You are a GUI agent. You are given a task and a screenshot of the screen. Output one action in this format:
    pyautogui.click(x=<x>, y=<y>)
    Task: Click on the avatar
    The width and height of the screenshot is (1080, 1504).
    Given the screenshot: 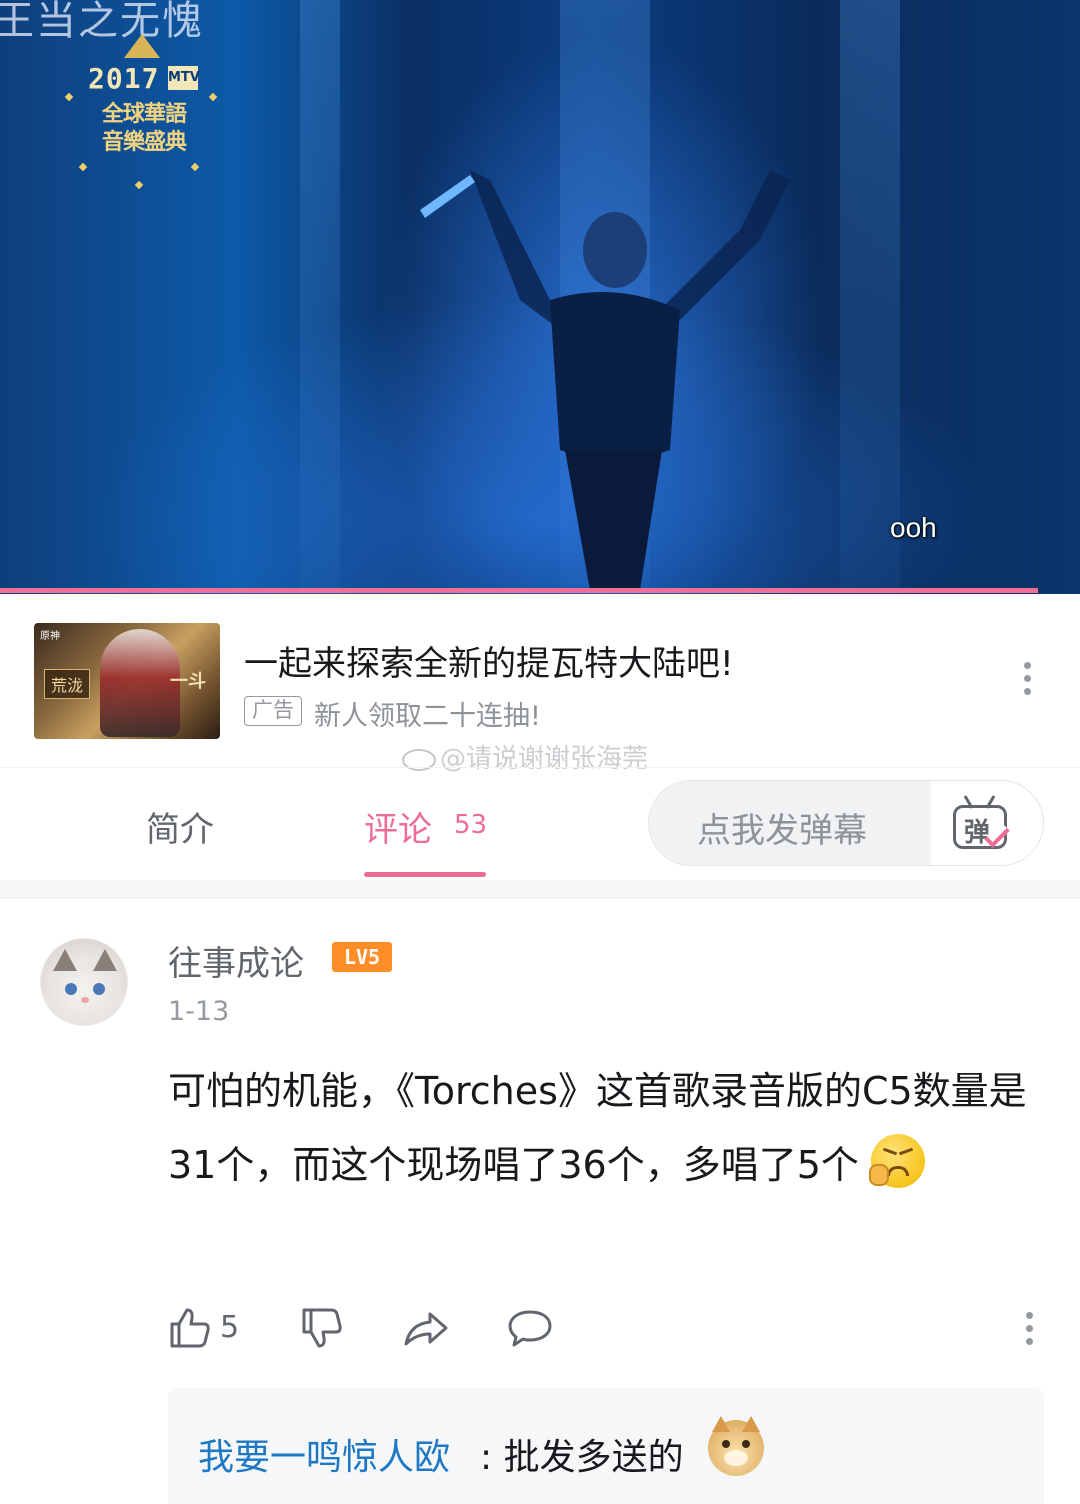 What is the action you would take?
    pyautogui.click(x=84, y=982)
    